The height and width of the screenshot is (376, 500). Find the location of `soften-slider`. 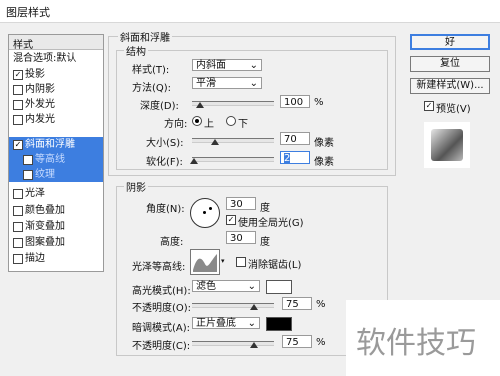

soften-slider is located at coordinates (233, 159).